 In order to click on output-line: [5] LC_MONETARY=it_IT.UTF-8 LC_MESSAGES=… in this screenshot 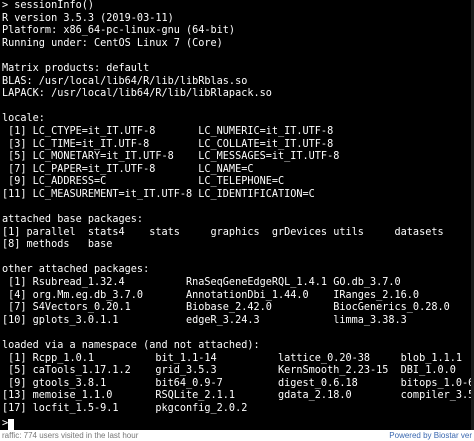, I will do `click(171, 157)`.